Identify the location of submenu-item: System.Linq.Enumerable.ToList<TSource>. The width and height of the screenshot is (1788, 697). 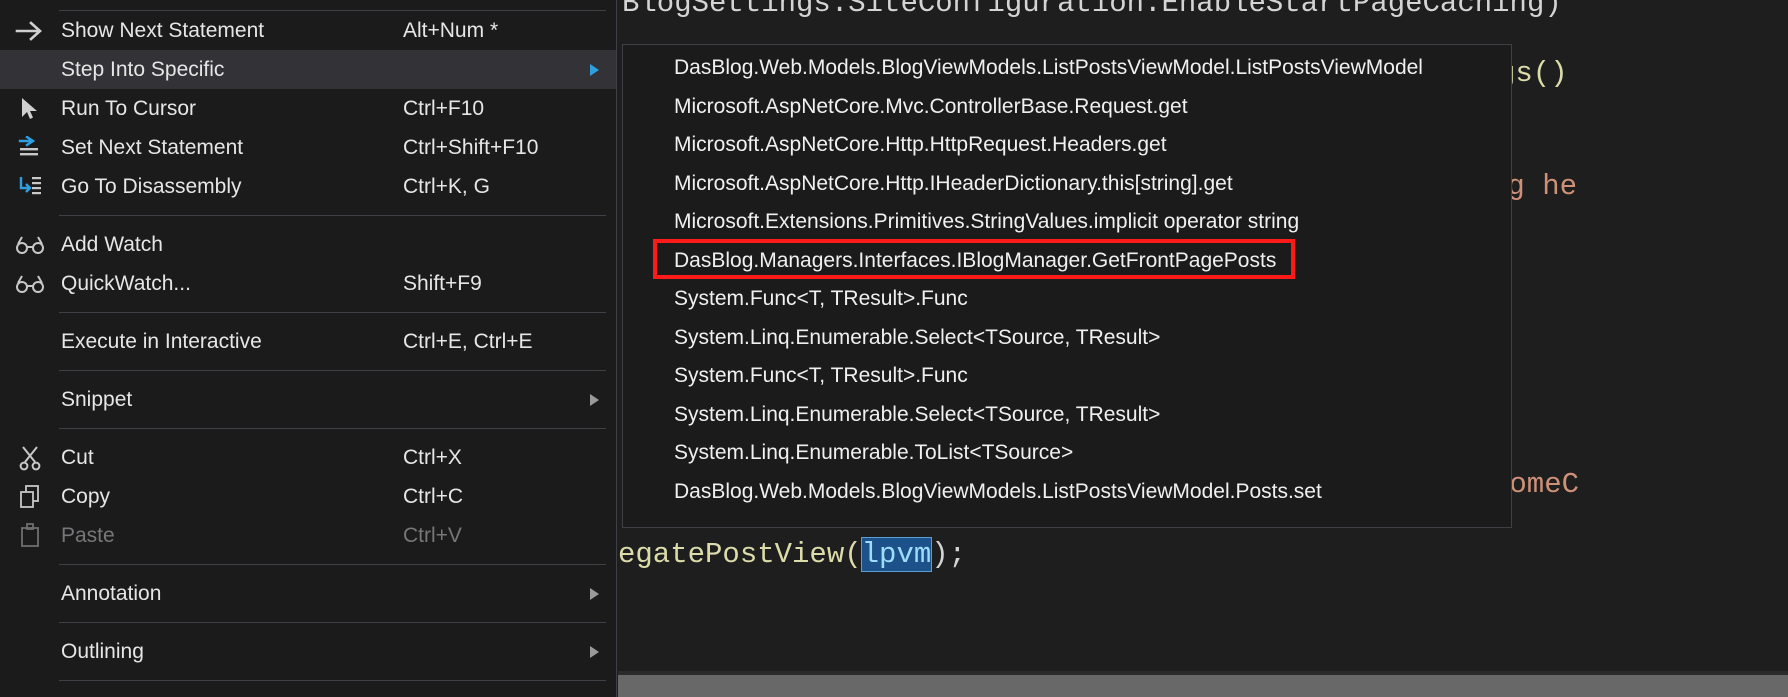
(1067, 453).